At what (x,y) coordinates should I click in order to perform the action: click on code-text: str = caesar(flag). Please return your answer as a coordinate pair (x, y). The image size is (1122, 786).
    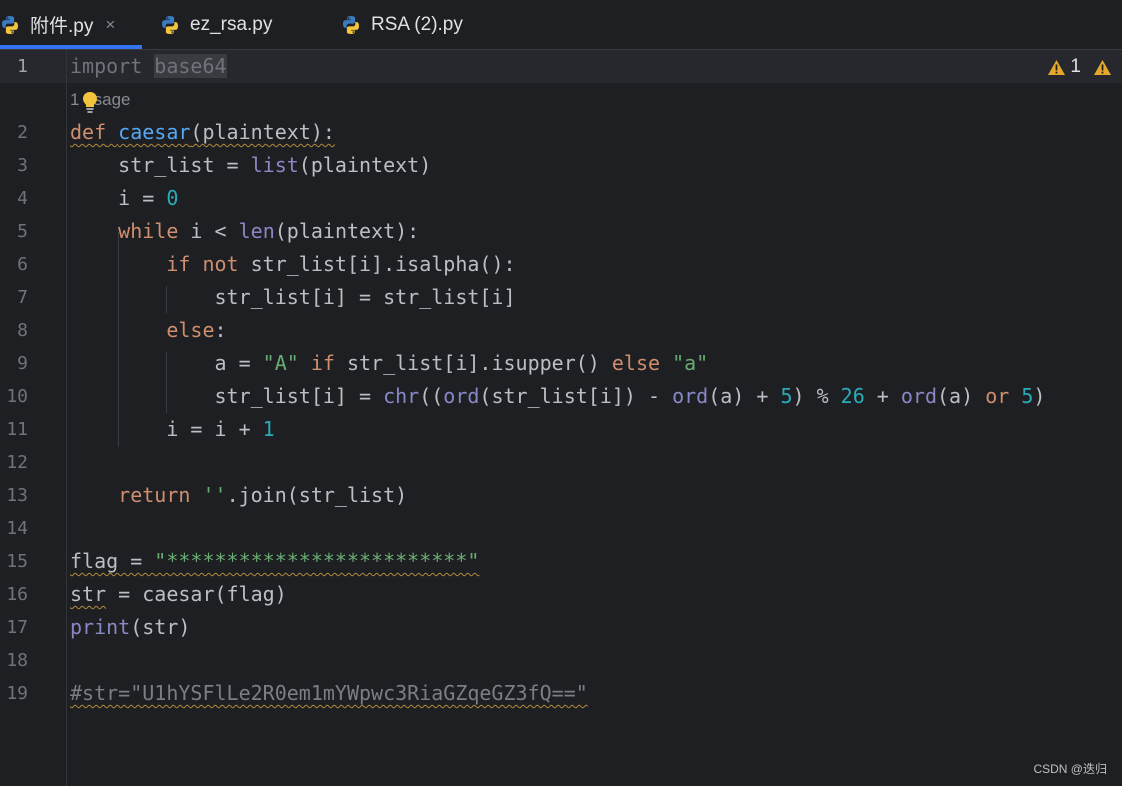
    Looking at the image, I should click on (178, 594).